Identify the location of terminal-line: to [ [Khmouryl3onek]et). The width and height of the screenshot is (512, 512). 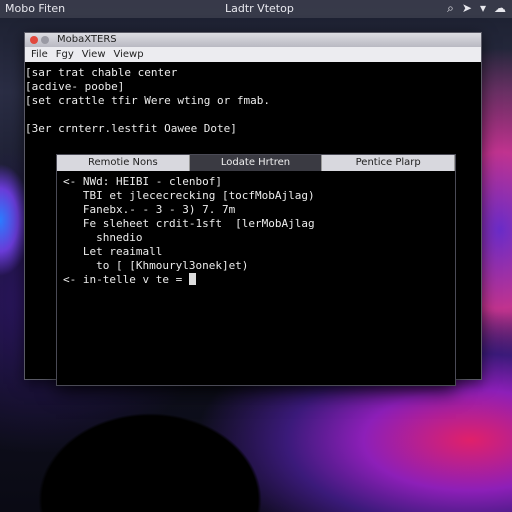
(156, 265).